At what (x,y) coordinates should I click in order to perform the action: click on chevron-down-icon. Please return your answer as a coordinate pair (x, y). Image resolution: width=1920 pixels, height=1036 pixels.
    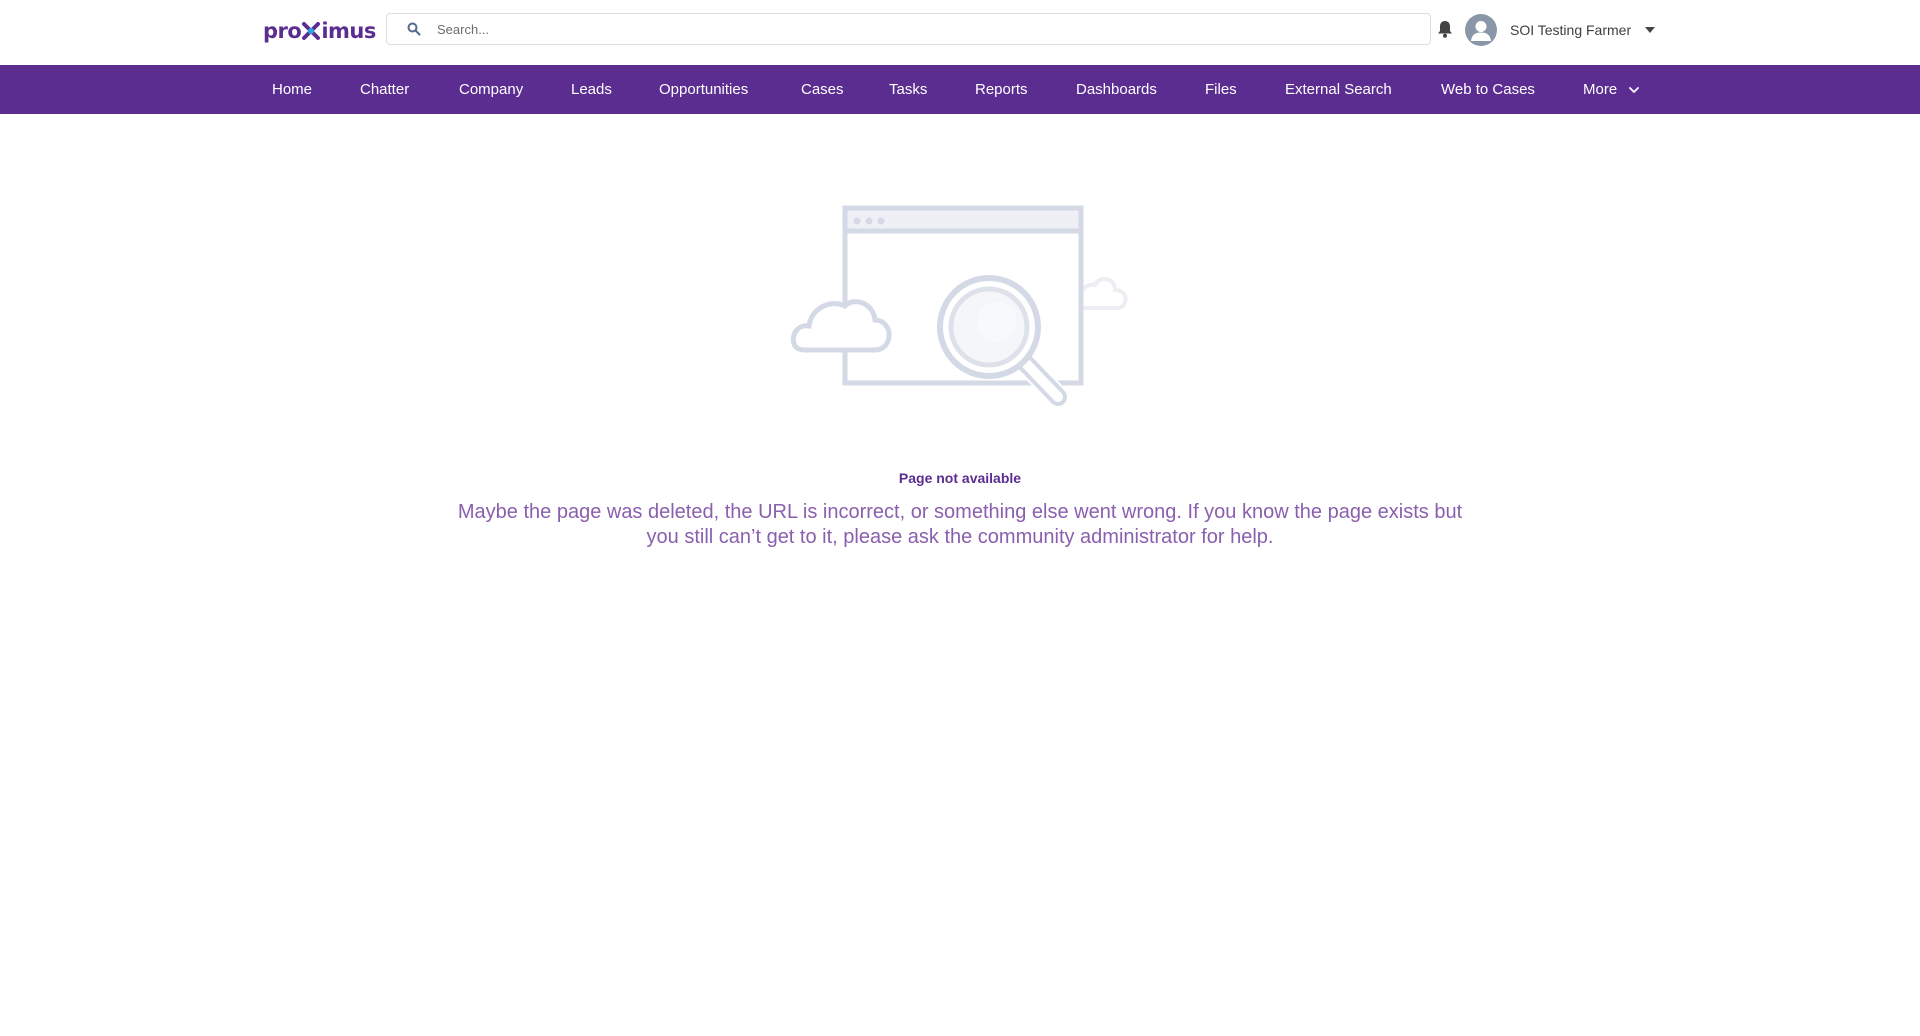
    Looking at the image, I should click on (1634, 90).